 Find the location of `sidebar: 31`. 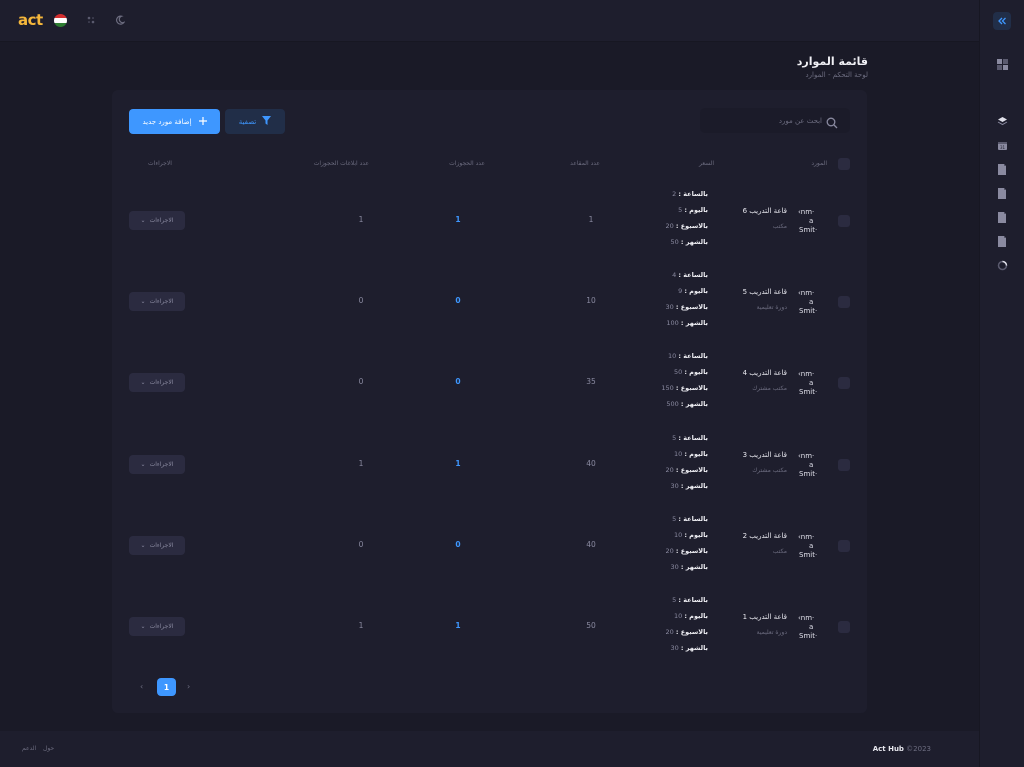

sidebar: 31 is located at coordinates (1001, 383).